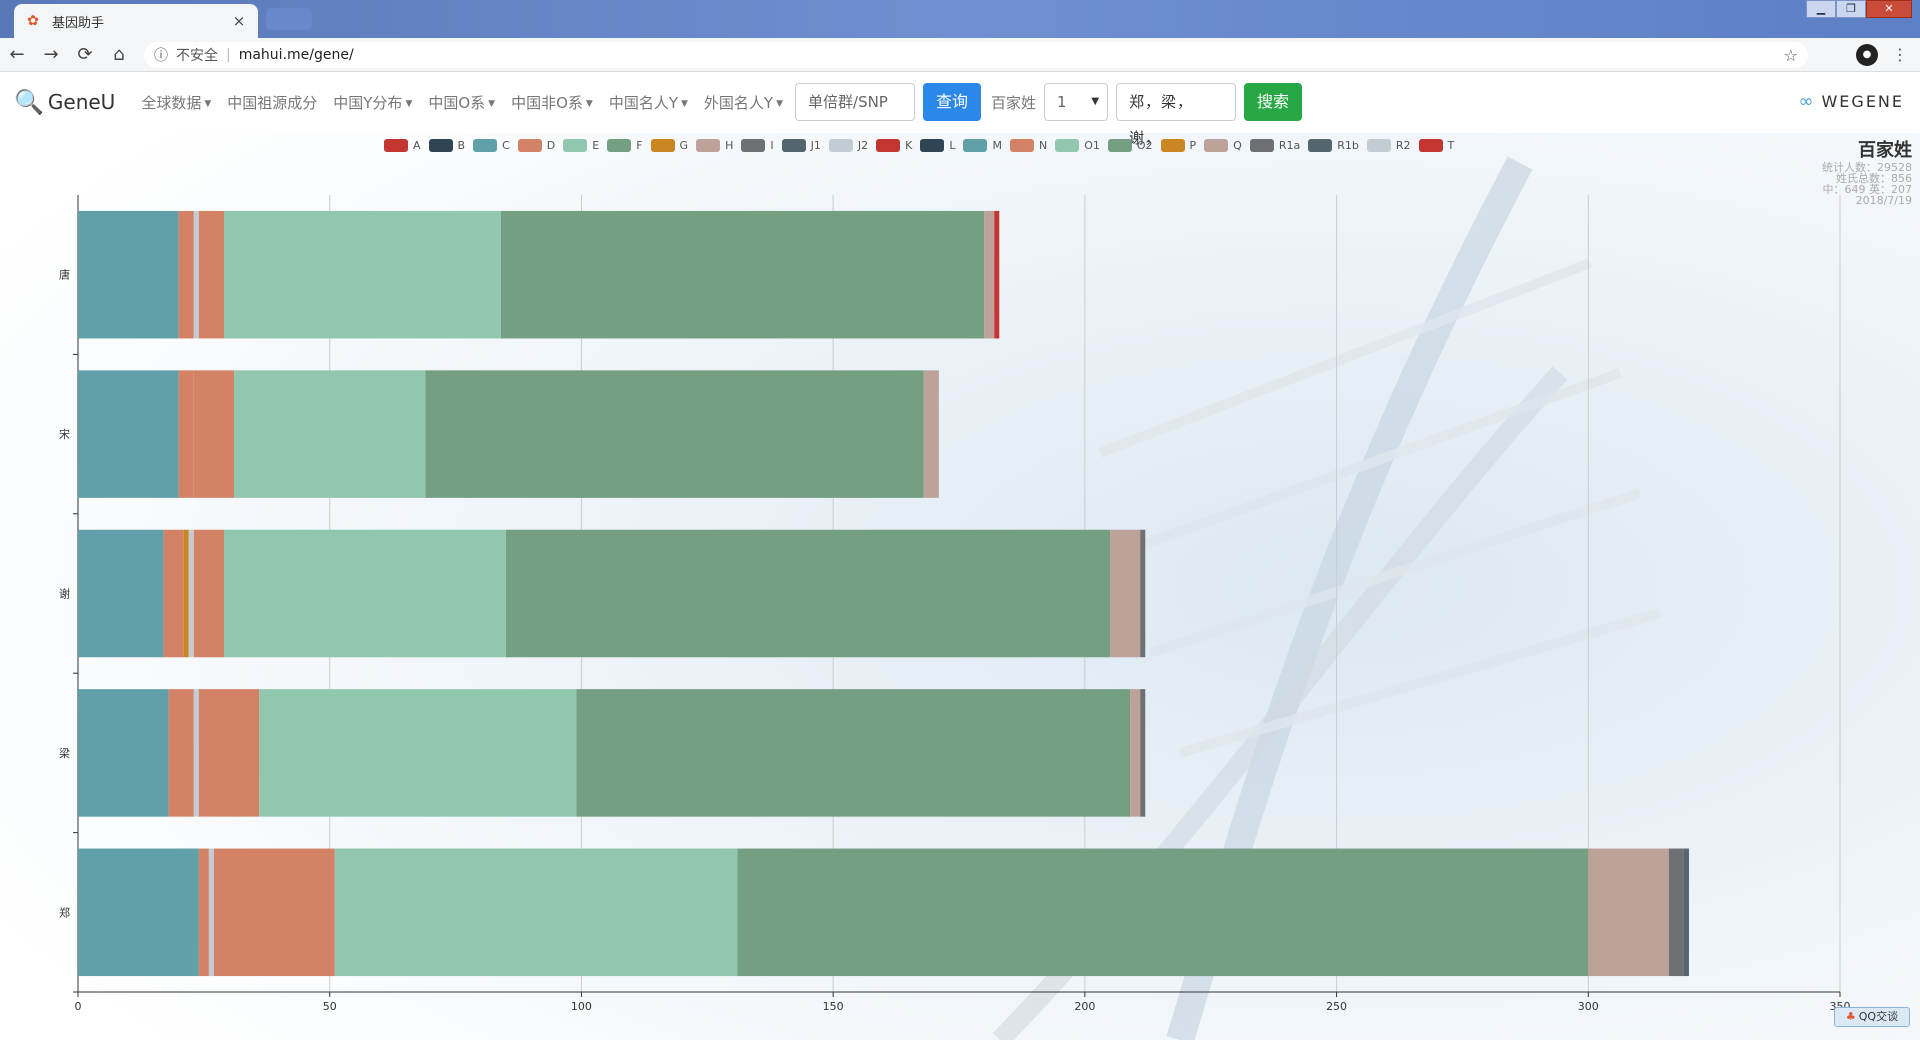 The height and width of the screenshot is (1040, 1920). What do you see at coordinates (330, 1006) in the screenshot?
I see `x-tick-label: 50` at bounding box center [330, 1006].